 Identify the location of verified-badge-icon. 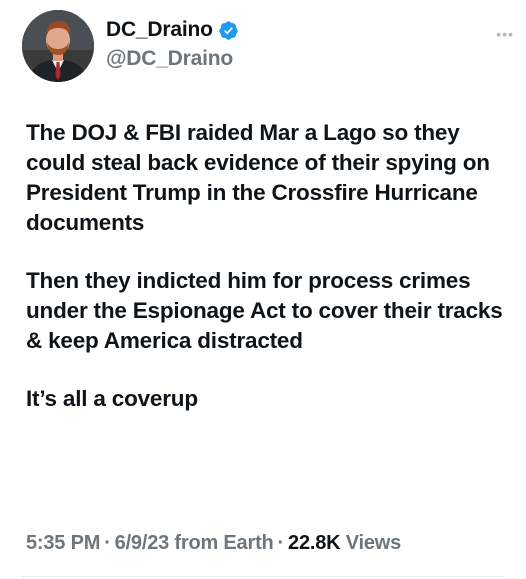
(228, 30).